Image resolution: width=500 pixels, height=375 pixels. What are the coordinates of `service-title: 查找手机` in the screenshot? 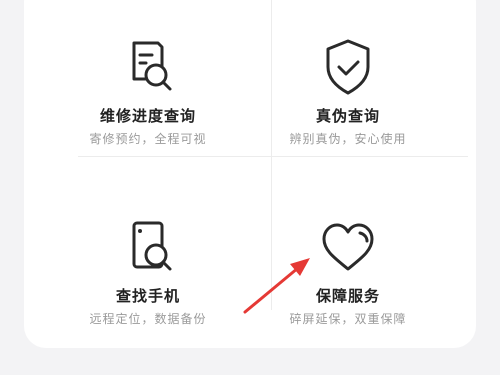 It's located at (147, 296).